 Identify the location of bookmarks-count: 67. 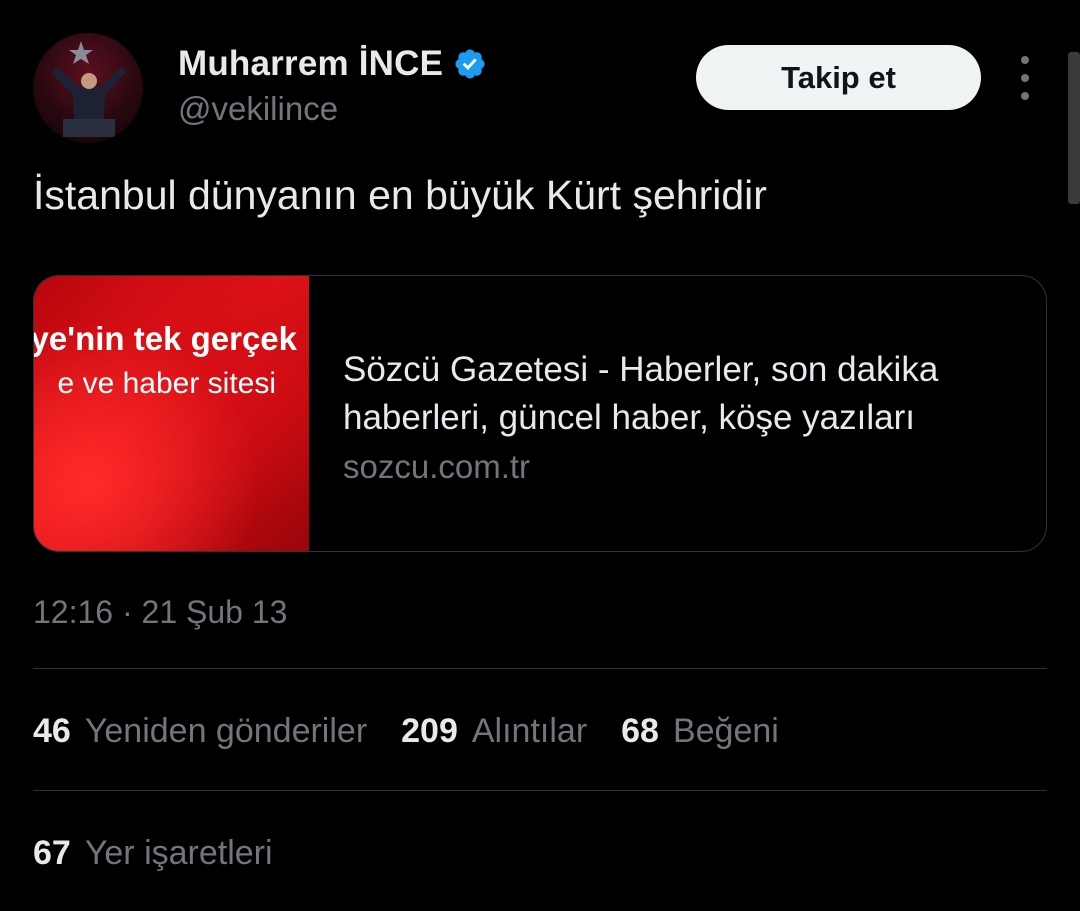
(52, 853).